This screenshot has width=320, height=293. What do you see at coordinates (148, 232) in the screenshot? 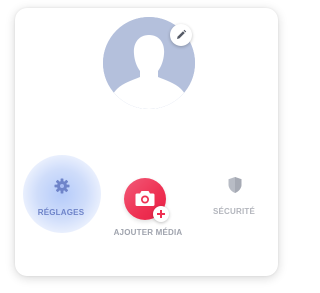
I see `add-media-label: AJOUTER MÉDIA` at bounding box center [148, 232].